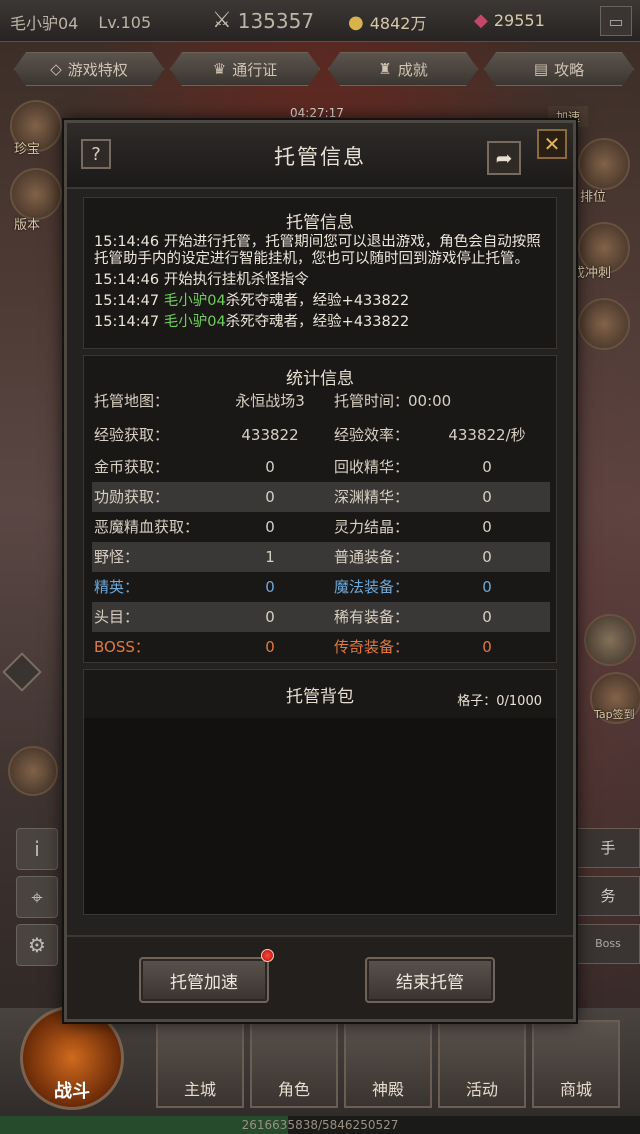 The image size is (640, 1134). Describe the element at coordinates (56, 69) in the screenshot. I see `diamond-icon: ◇` at that location.